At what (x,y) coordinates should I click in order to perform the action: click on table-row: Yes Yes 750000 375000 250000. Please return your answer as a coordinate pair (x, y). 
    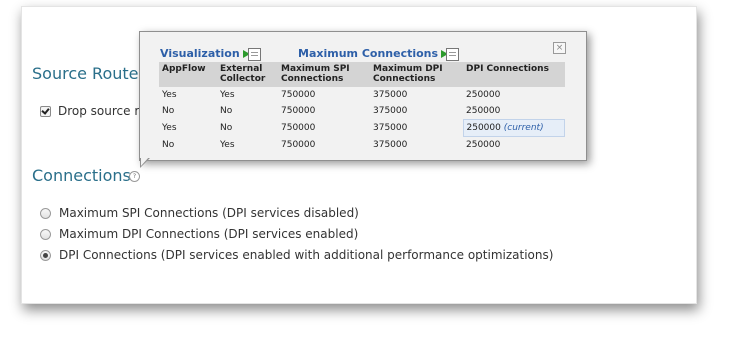
    Looking at the image, I should click on (362, 95).